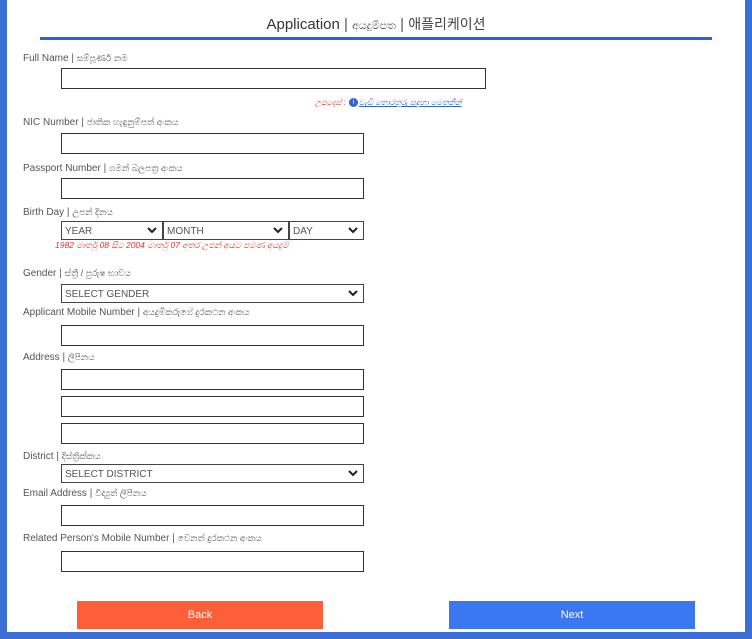  Describe the element at coordinates (41, 357) in the screenshot. I see `address-label-en: Address` at that location.